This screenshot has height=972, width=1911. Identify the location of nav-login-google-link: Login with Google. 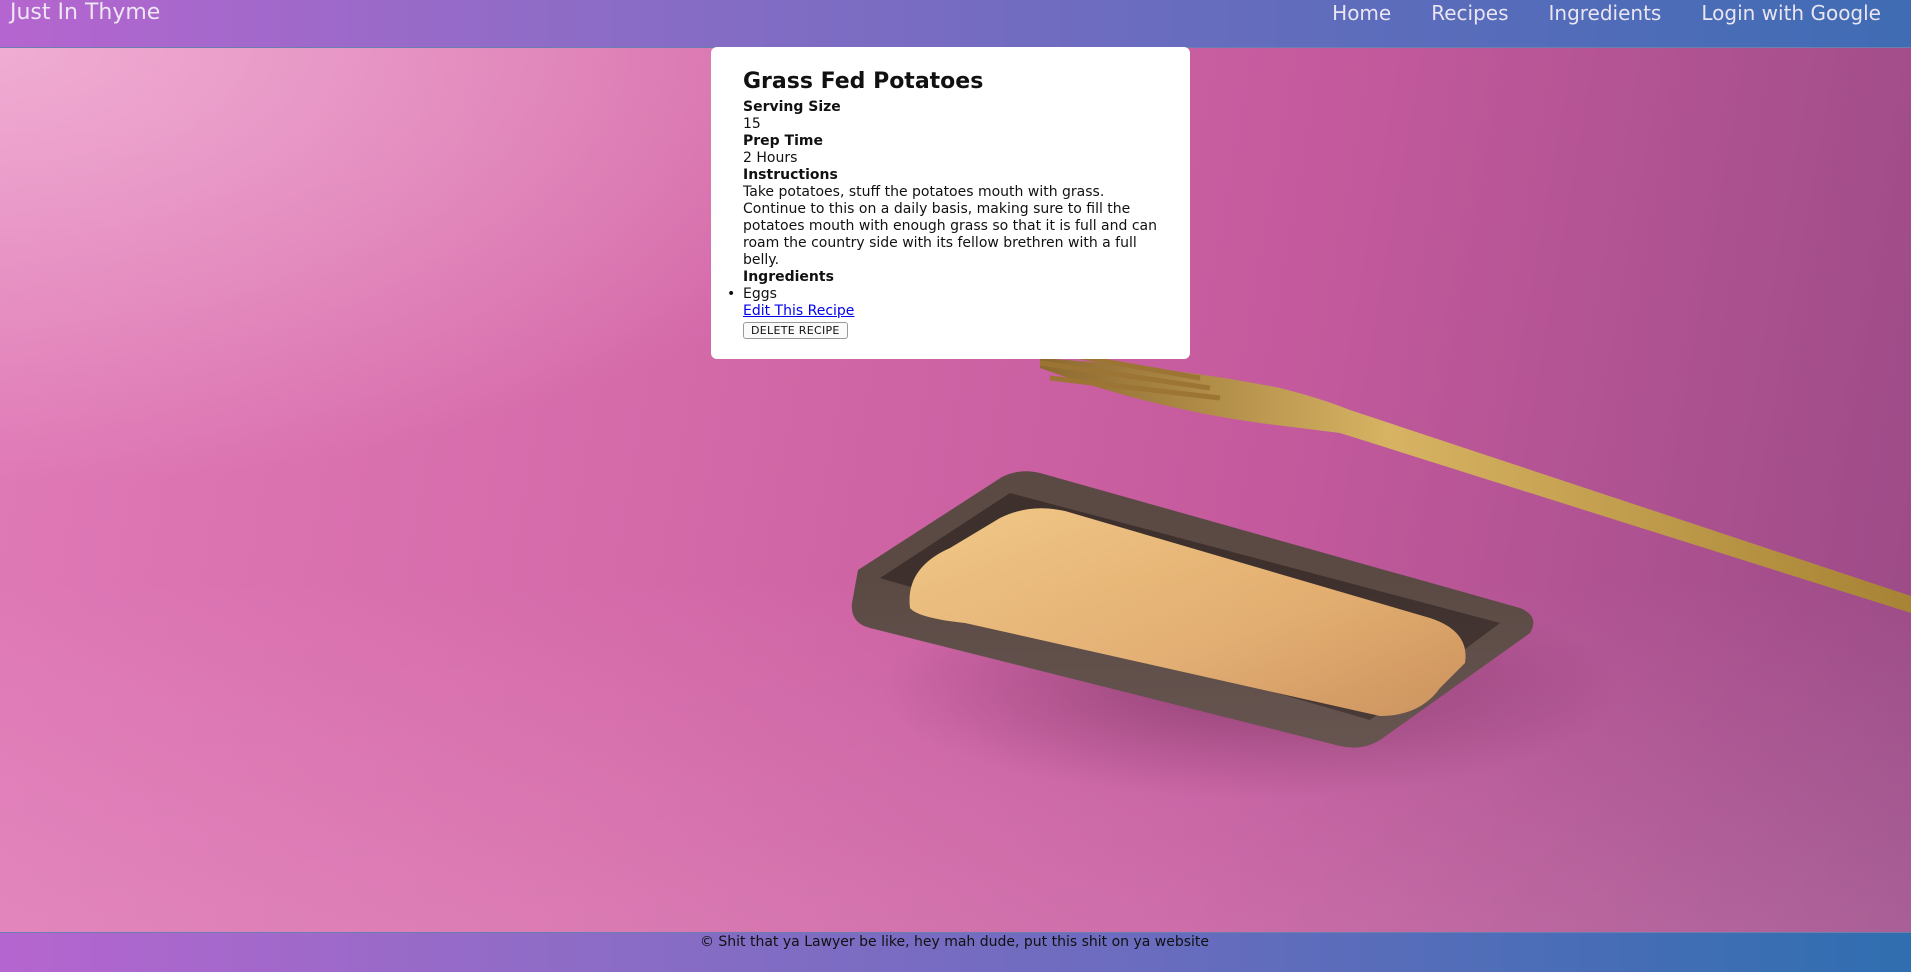
(1791, 13).